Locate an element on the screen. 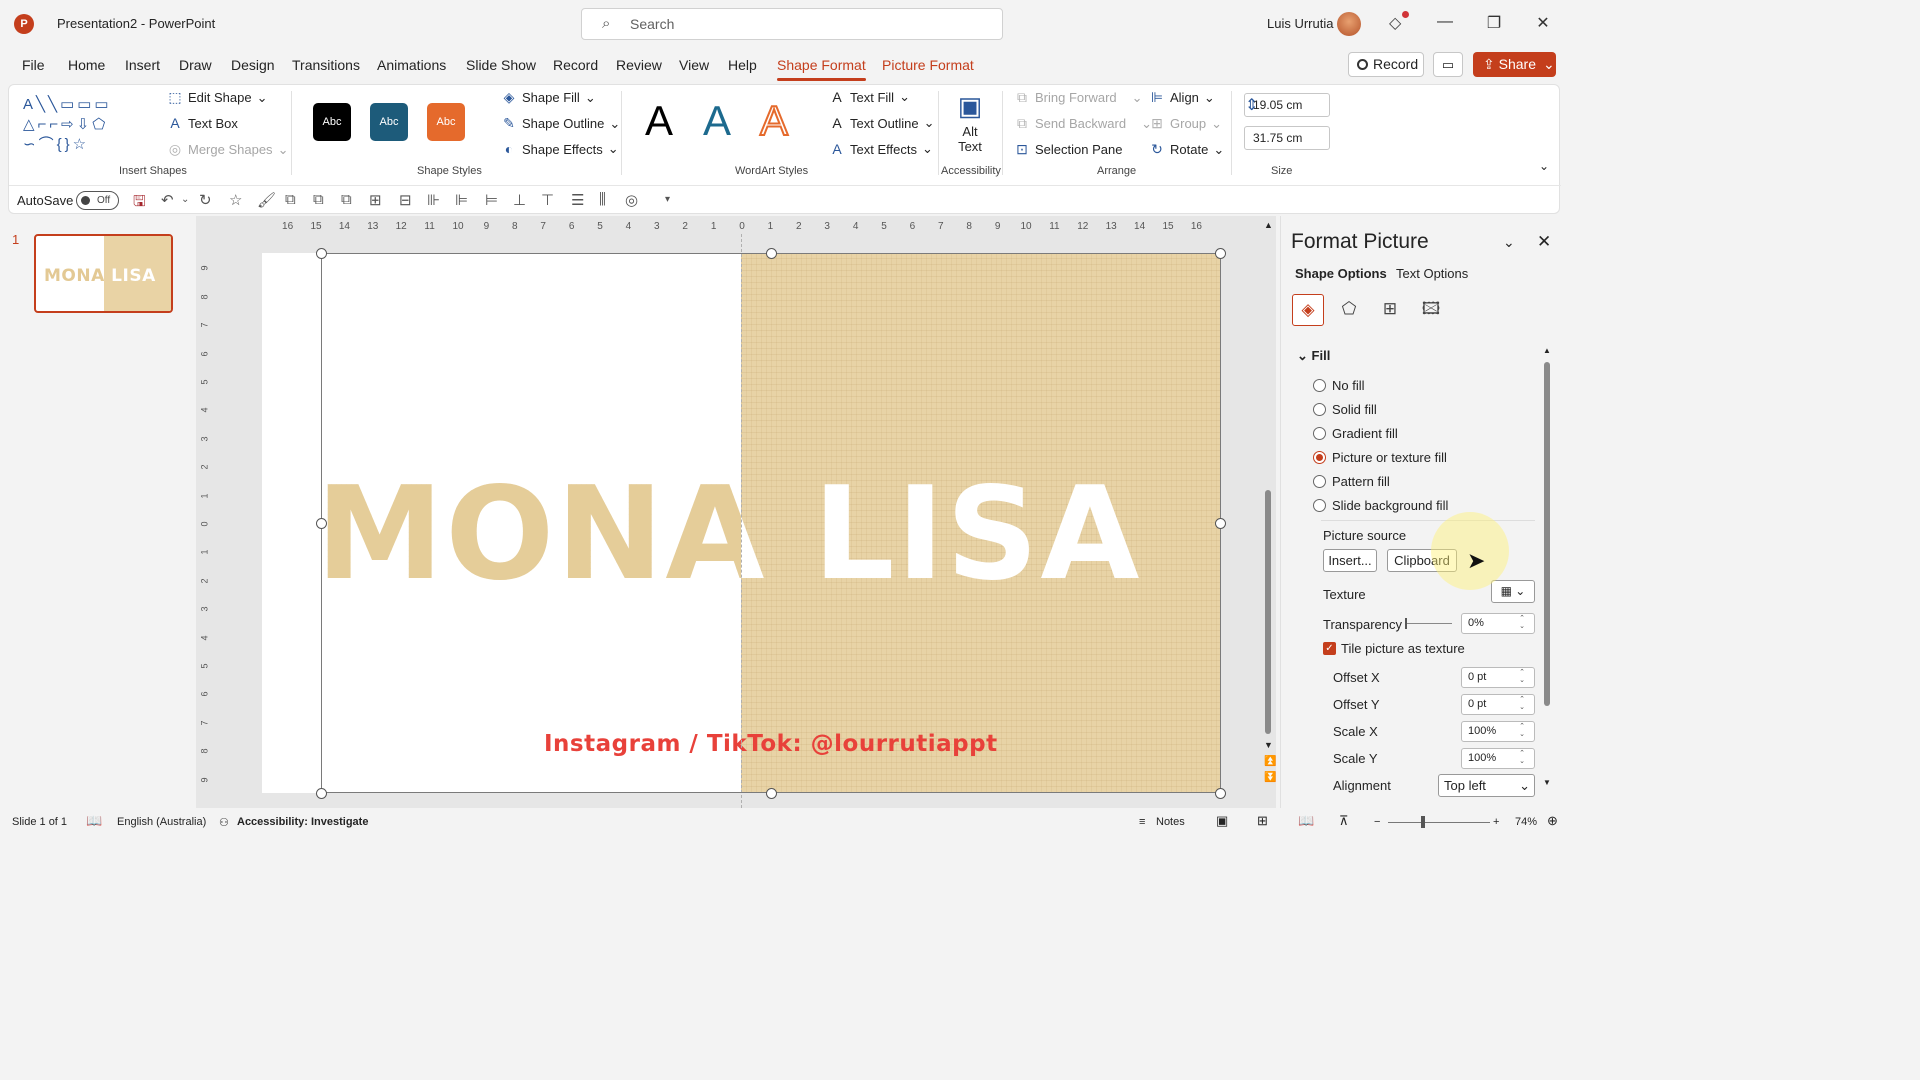 This screenshot has width=1920, height=1080. notes-icon: ≡ is located at coordinates (1142, 822).